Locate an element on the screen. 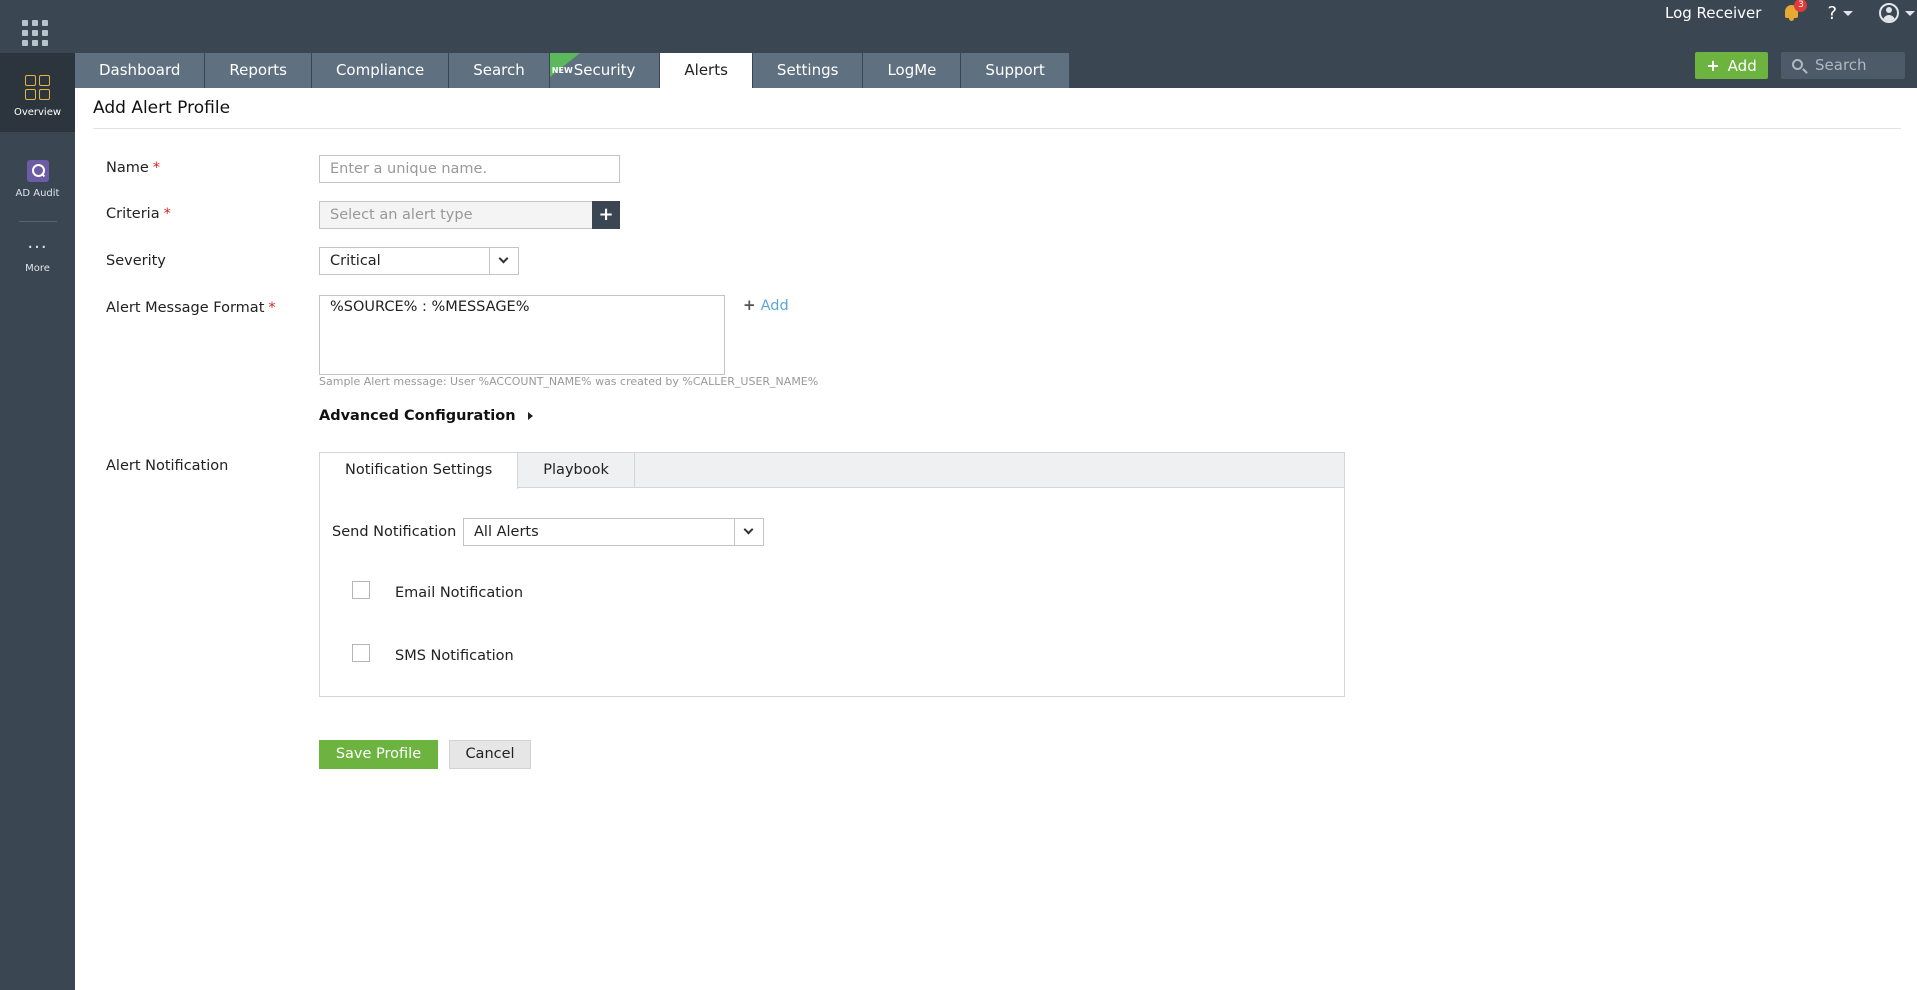 Image resolution: width=1917 pixels, height=990 pixels. advanced-configuration-label: Advanced Configuration is located at coordinates (417, 416).